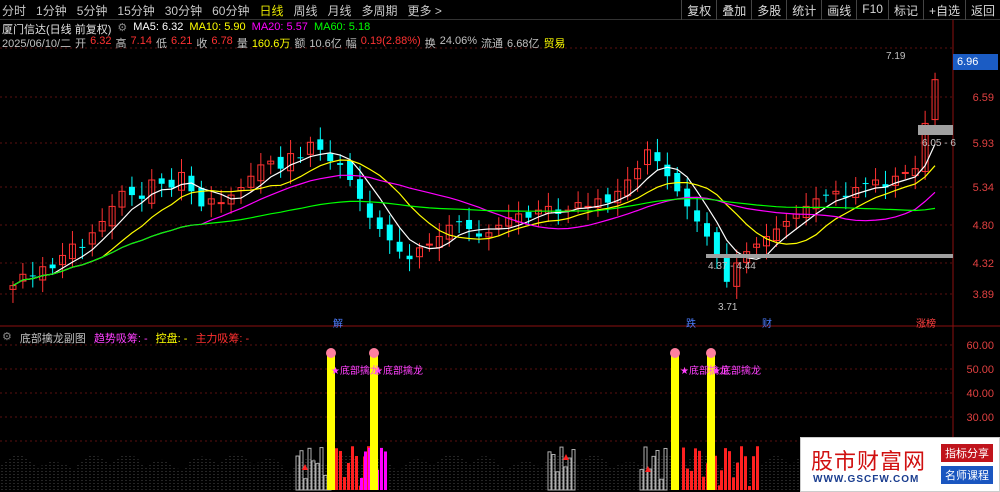  What do you see at coordinates (523, 44) in the screenshot?
I see `float-value: 6.68亿` at bounding box center [523, 44].